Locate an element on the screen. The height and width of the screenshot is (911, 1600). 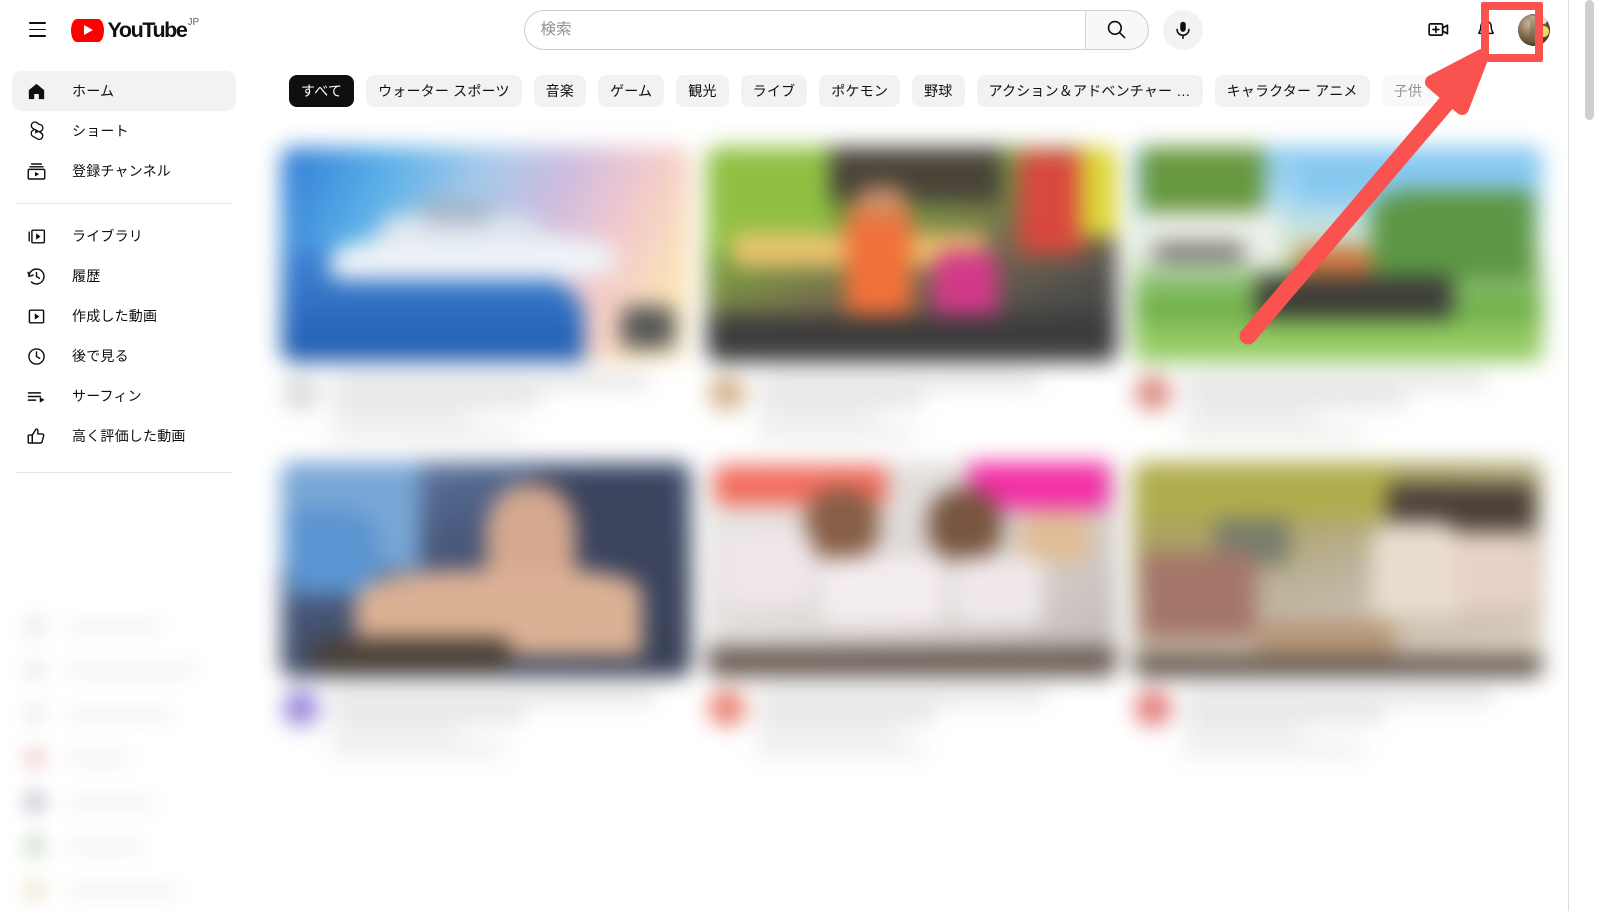
youtube-logo: YouTube JP is located at coordinates (135, 30).